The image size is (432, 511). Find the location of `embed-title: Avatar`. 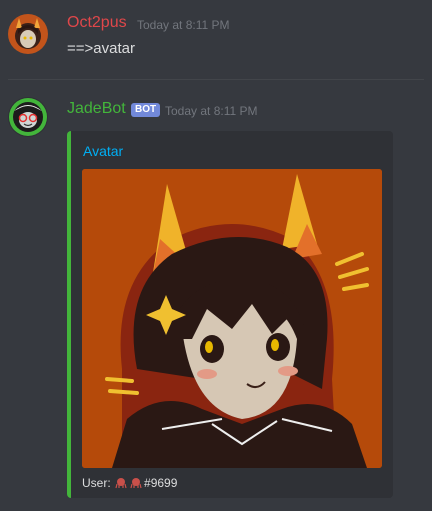

embed-title: Avatar is located at coordinates (103, 151).